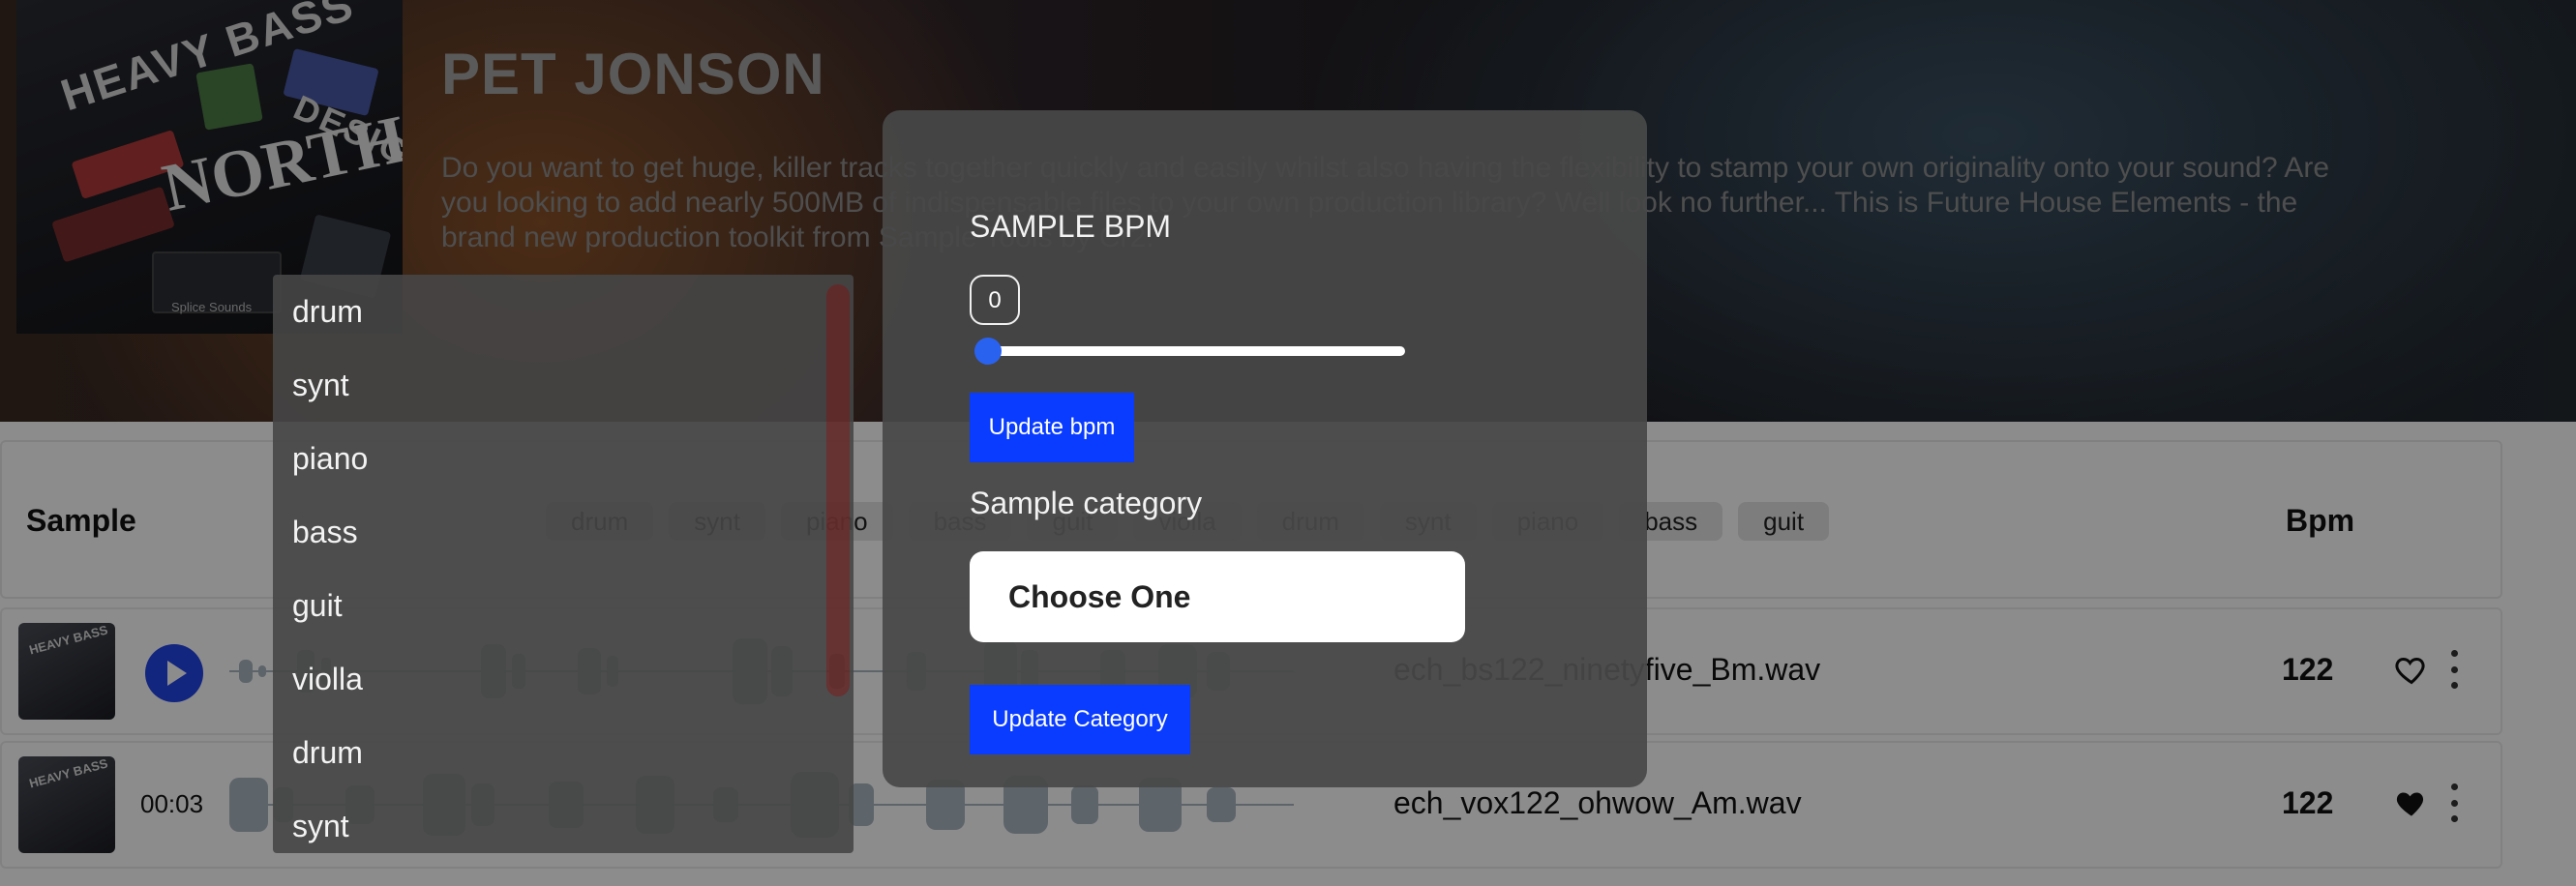  Describe the element at coordinates (1052, 427) in the screenshot. I see `update-bpm-button: Update bpm` at that location.